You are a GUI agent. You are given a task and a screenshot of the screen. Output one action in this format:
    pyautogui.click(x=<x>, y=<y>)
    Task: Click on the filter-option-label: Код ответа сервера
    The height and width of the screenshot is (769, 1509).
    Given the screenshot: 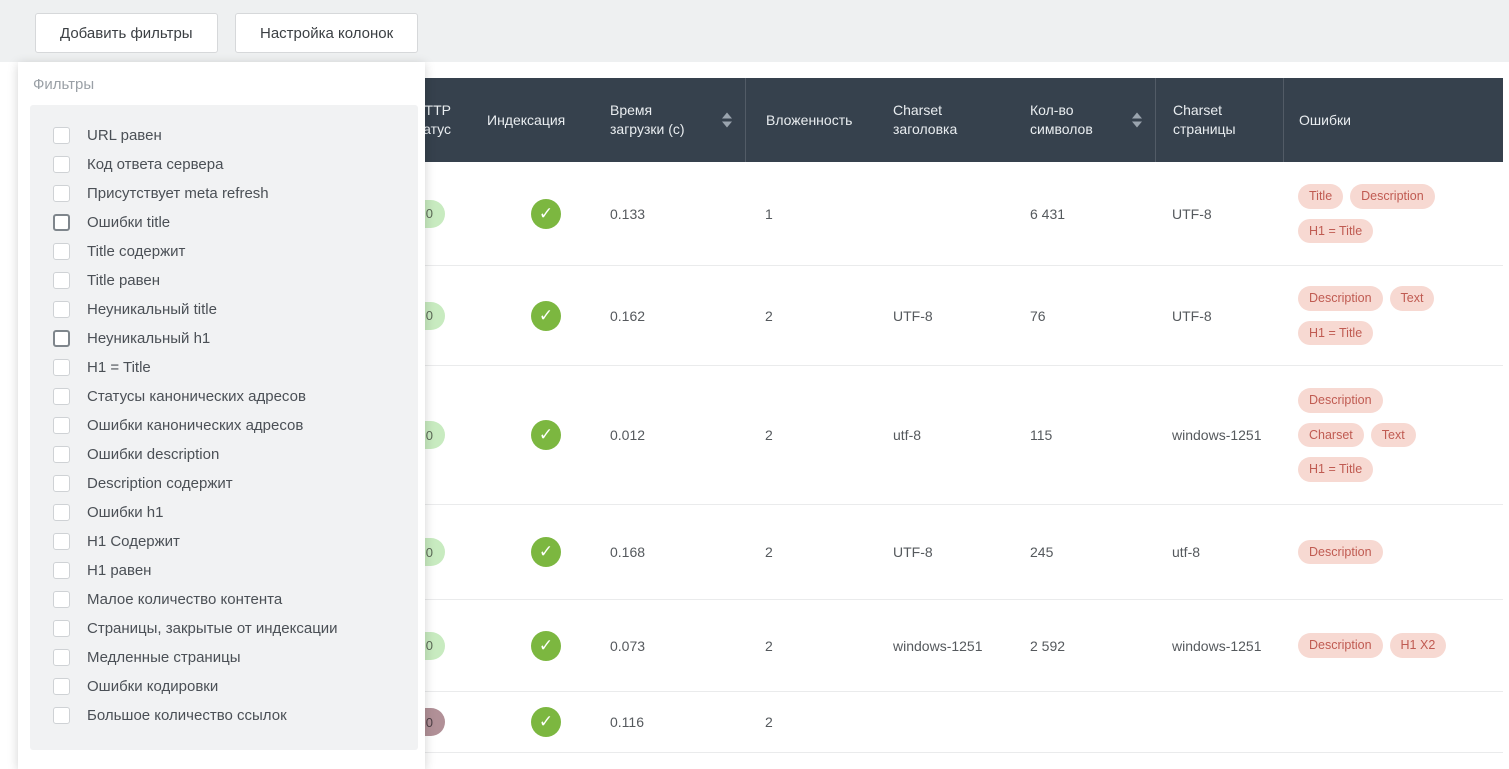 What is the action you would take?
    pyautogui.click(x=155, y=164)
    